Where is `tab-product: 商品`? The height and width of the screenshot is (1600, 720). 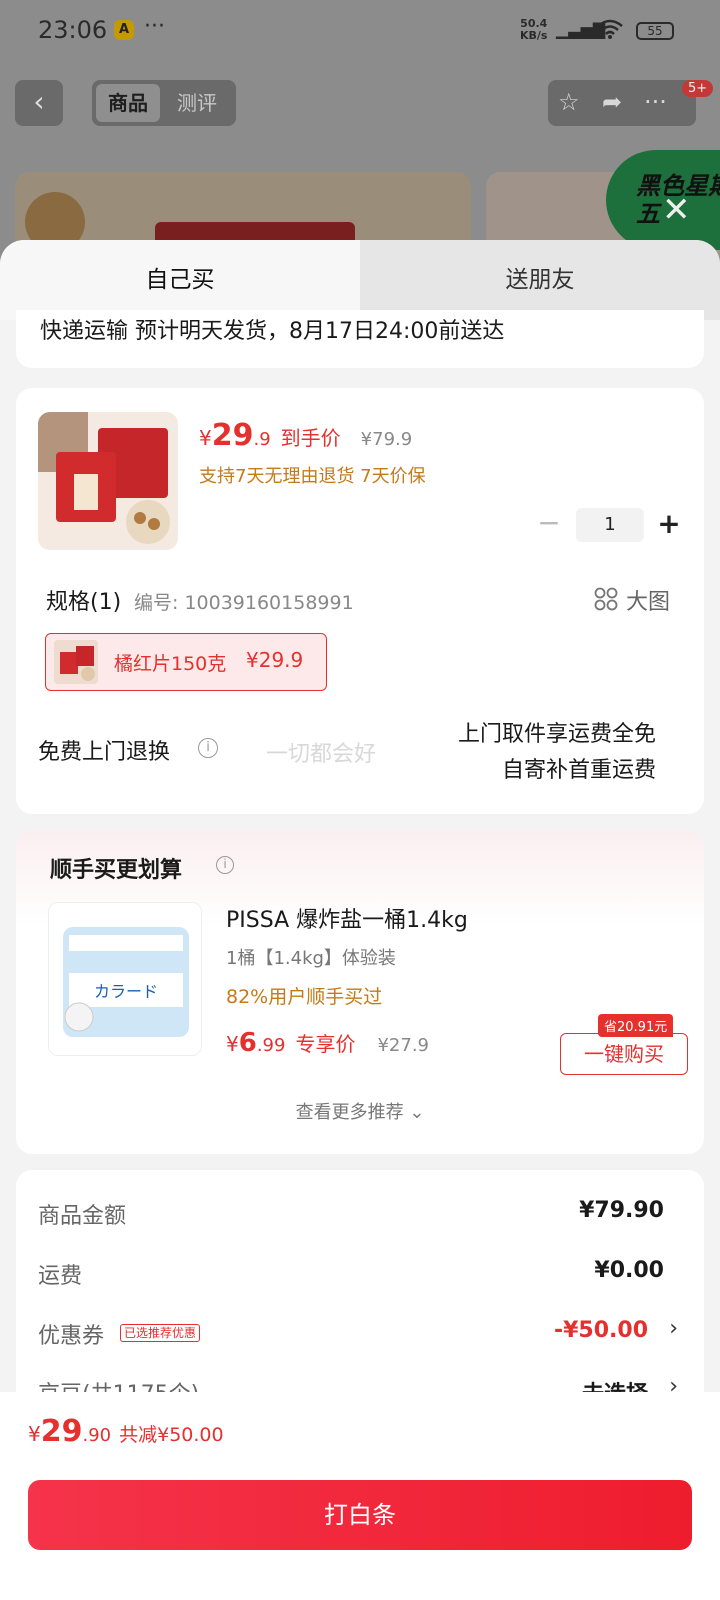
tab-product: 商品 is located at coordinates (128, 103).